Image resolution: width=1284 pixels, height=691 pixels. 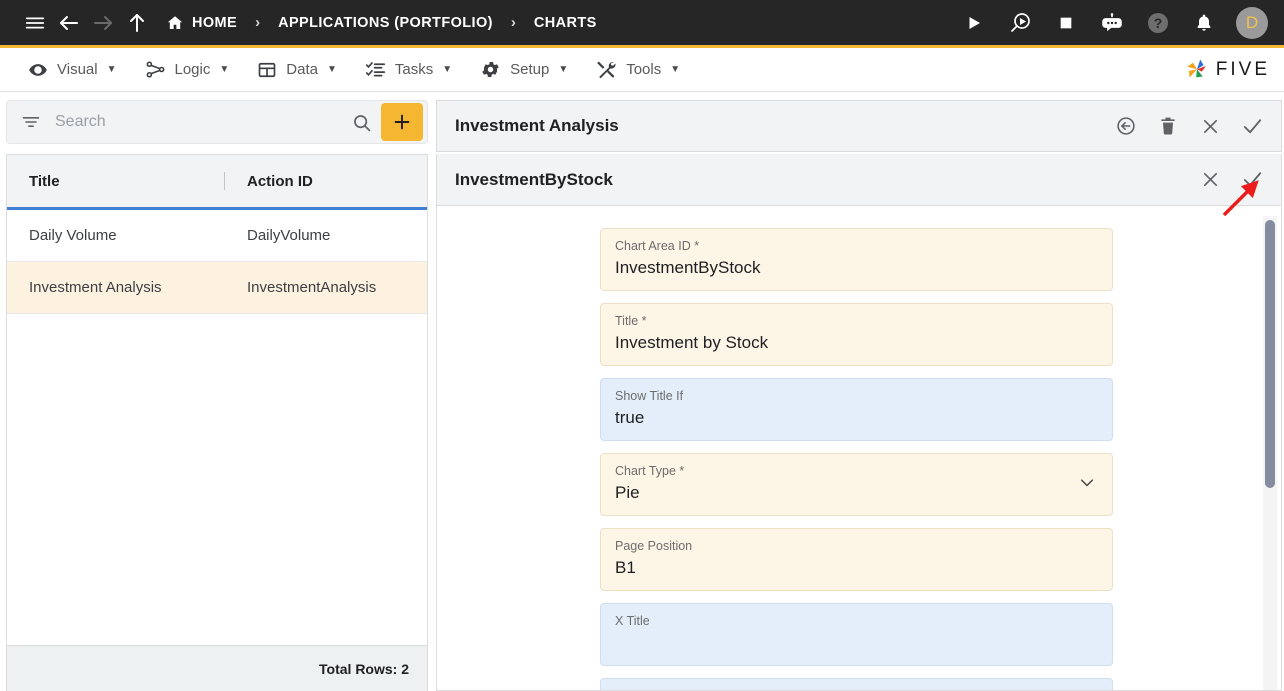 What do you see at coordinates (1066, 23) in the screenshot?
I see `stop-square-icon` at bounding box center [1066, 23].